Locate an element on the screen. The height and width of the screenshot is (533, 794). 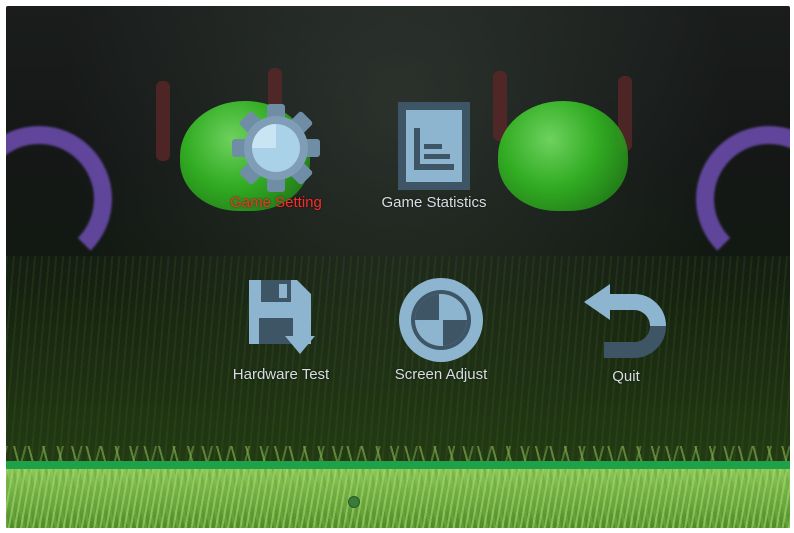
menu-item-game-statistics: Game Statistics is located at coordinates (434, 154).